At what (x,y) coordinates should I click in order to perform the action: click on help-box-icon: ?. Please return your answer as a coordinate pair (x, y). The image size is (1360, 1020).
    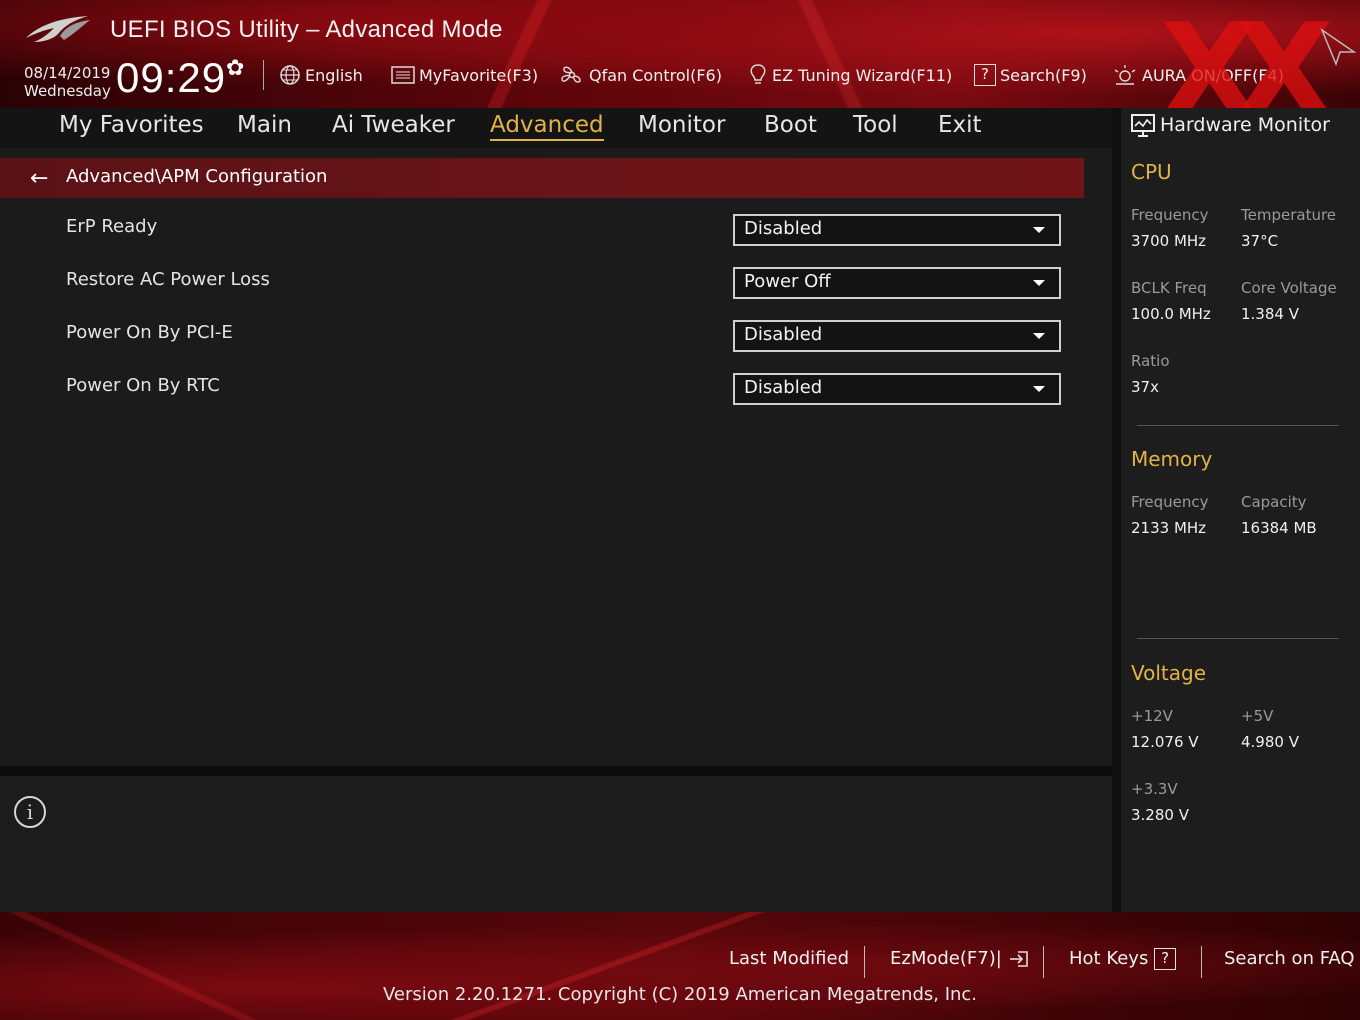
    Looking at the image, I should click on (985, 75).